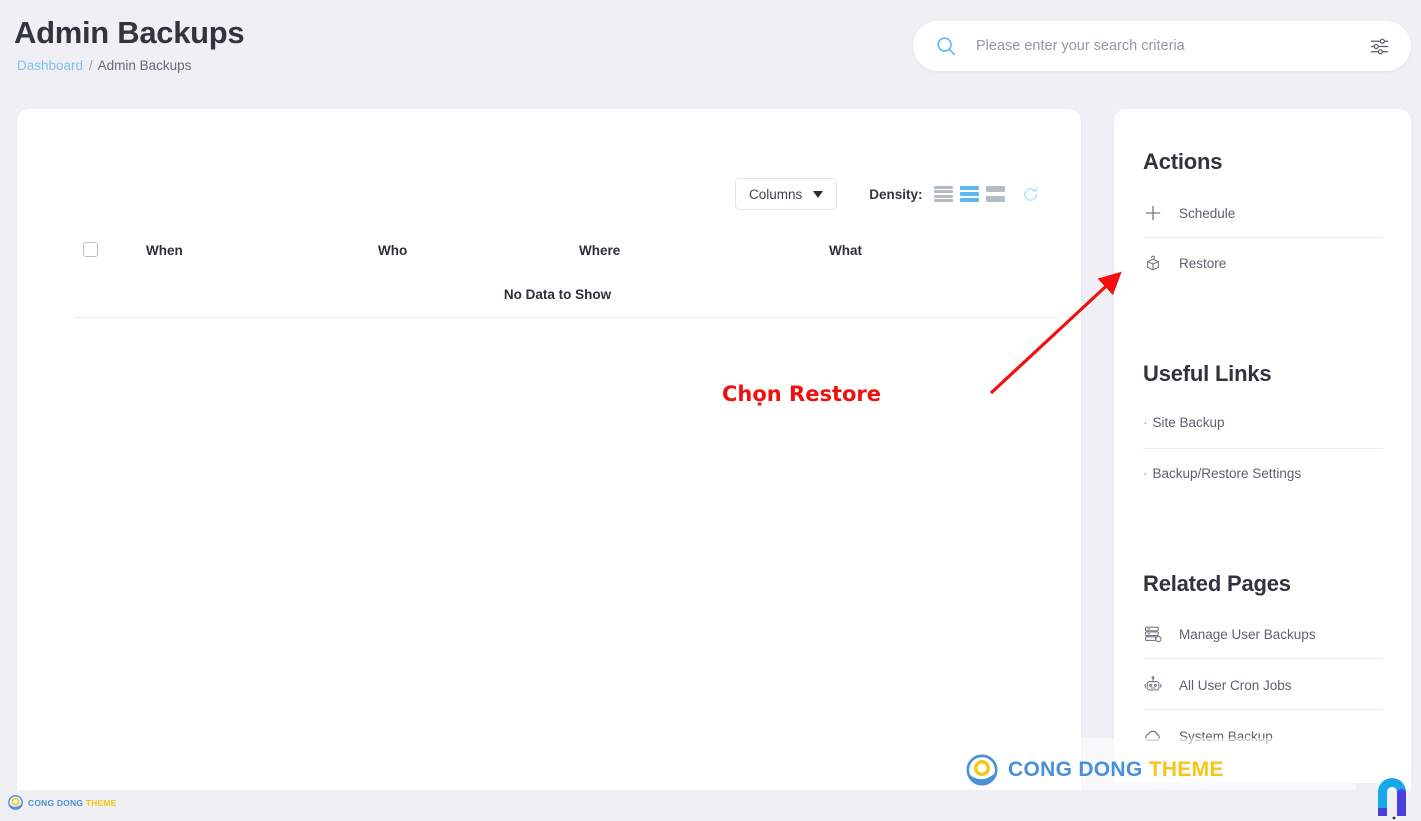 The height and width of the screenshot is (821, 1421). I want to click on n-logo, so click(1392, 799).